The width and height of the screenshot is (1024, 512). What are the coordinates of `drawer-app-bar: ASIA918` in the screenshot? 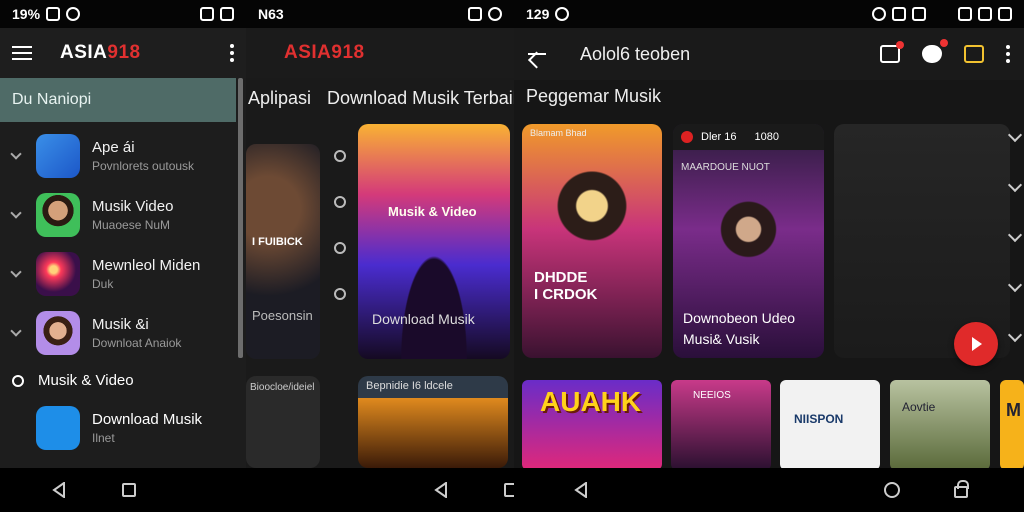 It's located at (123, 53).